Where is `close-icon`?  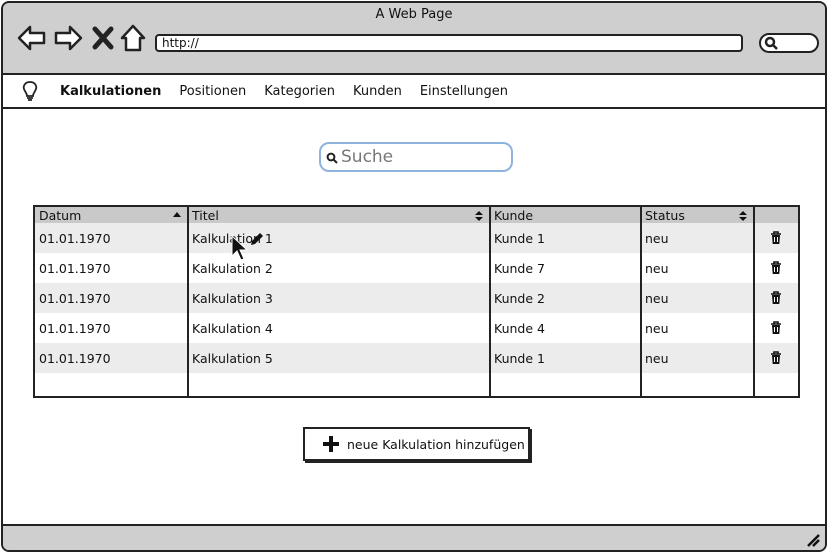 close-icon is located at coordinates (106, 38).